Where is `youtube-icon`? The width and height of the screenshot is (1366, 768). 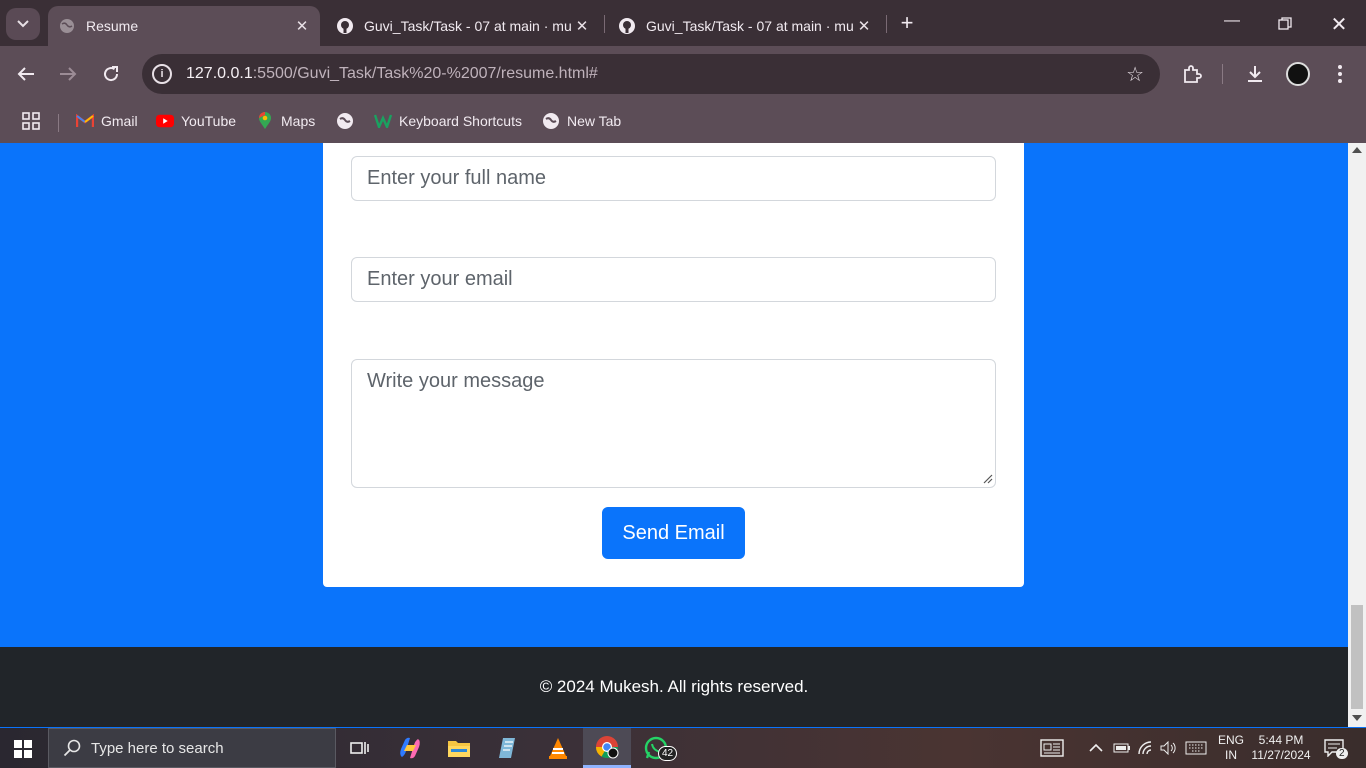
youtube-icon is located at coordinates (165, 121).